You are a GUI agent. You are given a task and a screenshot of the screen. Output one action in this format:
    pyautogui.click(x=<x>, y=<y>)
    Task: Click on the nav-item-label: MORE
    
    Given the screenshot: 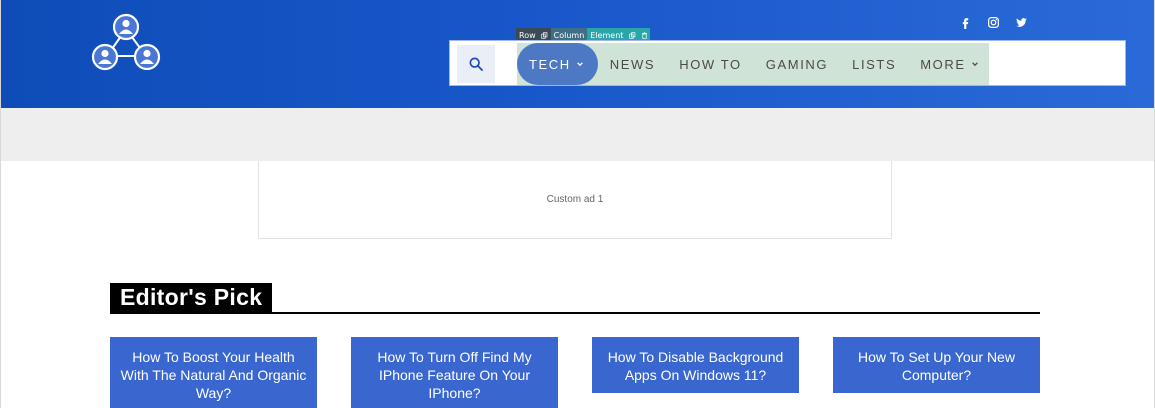 What is the action you would take?
    pyautogui.click(x=943, y=64)
    